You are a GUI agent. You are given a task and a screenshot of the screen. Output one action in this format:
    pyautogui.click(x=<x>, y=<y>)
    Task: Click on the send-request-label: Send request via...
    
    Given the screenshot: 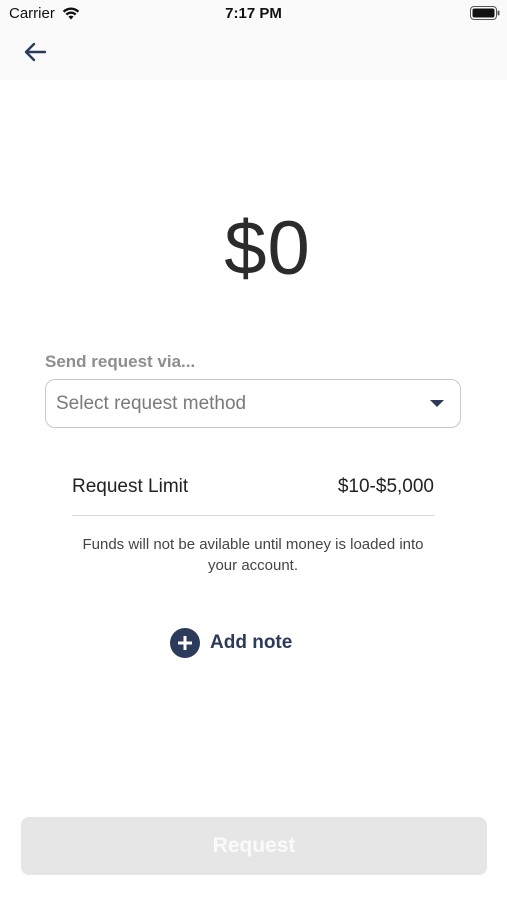 What is the action you would take?
    pyautogui.click(x=120, y=361)
    